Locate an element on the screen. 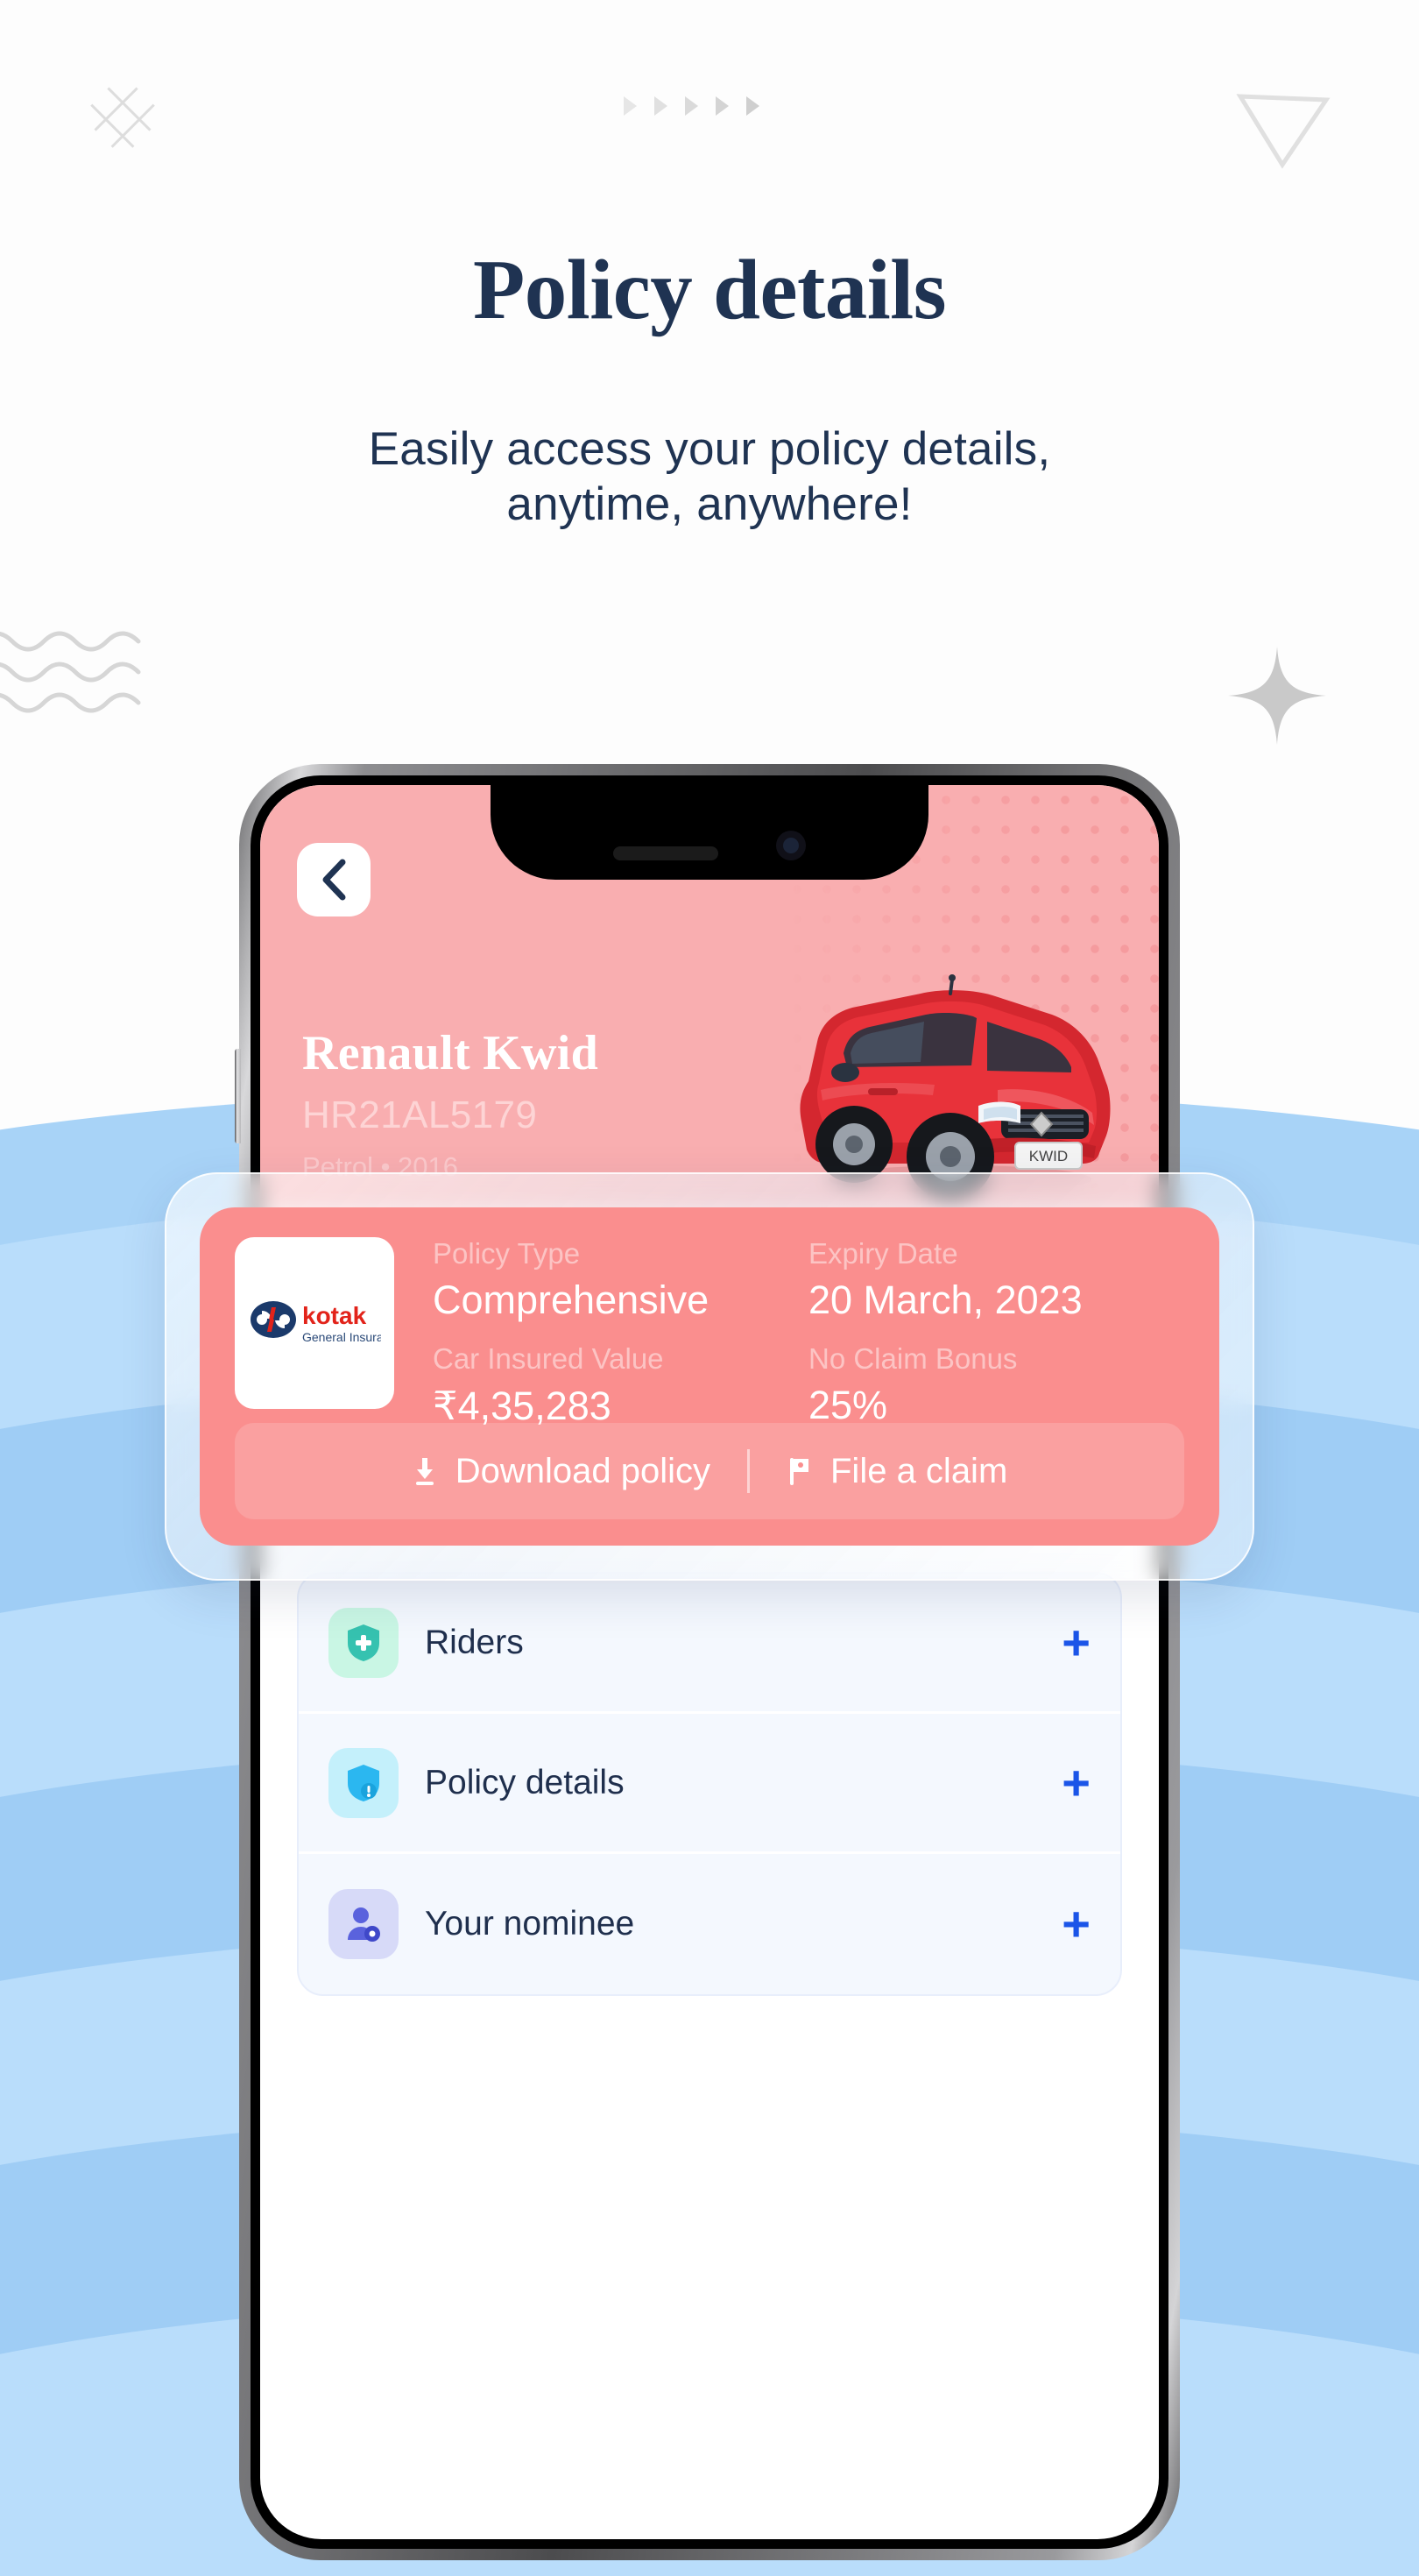  accordion-row-policy-details: Policy details + is located at coordinates (709, 1784).